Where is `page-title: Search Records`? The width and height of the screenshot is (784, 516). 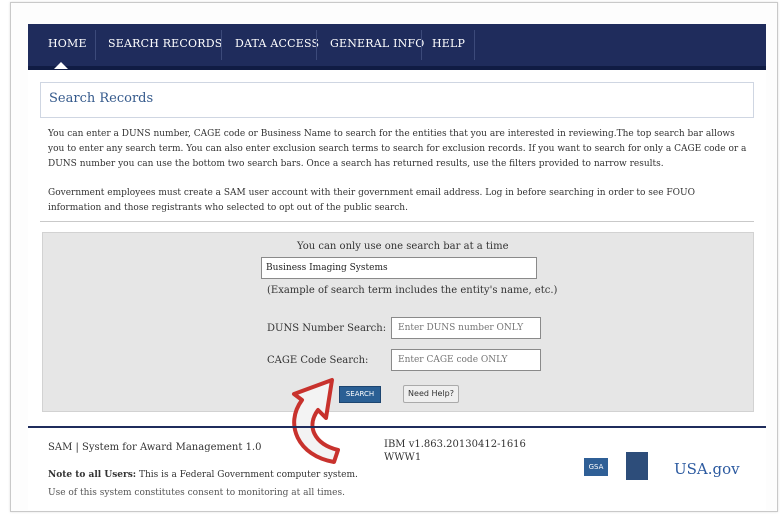
page-title: Search Records is located at coordinates (101, 98).